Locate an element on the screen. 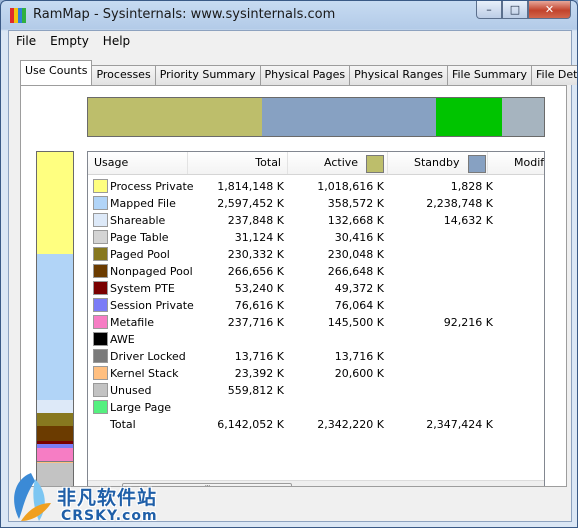  active-cell: 145,500 K is located at coordinates (355, 322).